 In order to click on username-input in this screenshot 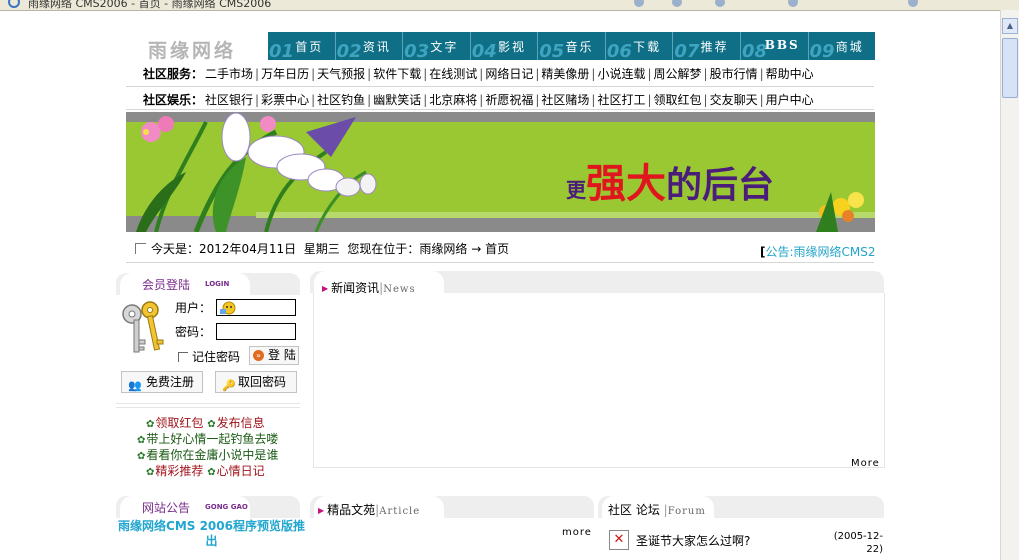, I will do `click(256, 307)`.